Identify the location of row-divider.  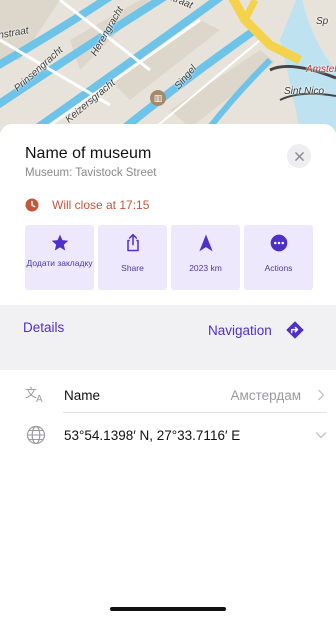
(195, 412).